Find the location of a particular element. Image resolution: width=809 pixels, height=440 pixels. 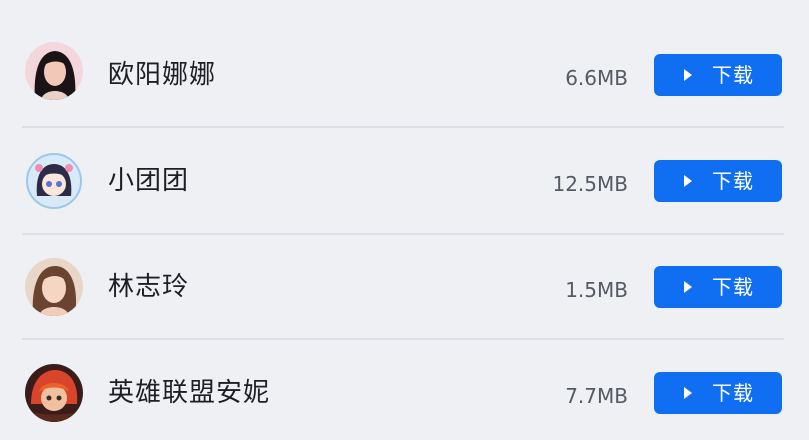

avatar-game-character-icon is located at coordinates (54, 393).